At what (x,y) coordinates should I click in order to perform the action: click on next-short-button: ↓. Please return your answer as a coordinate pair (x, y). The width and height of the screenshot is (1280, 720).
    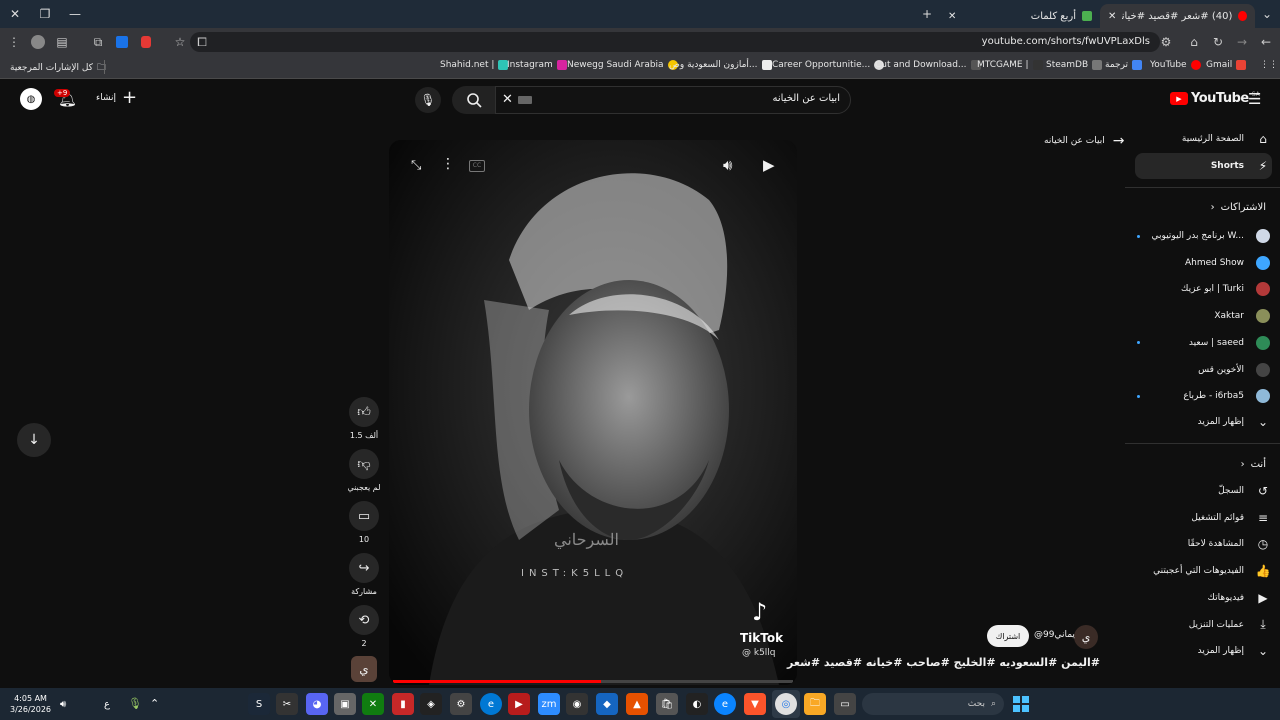
    Looking at the image, I should click on (34, 440).